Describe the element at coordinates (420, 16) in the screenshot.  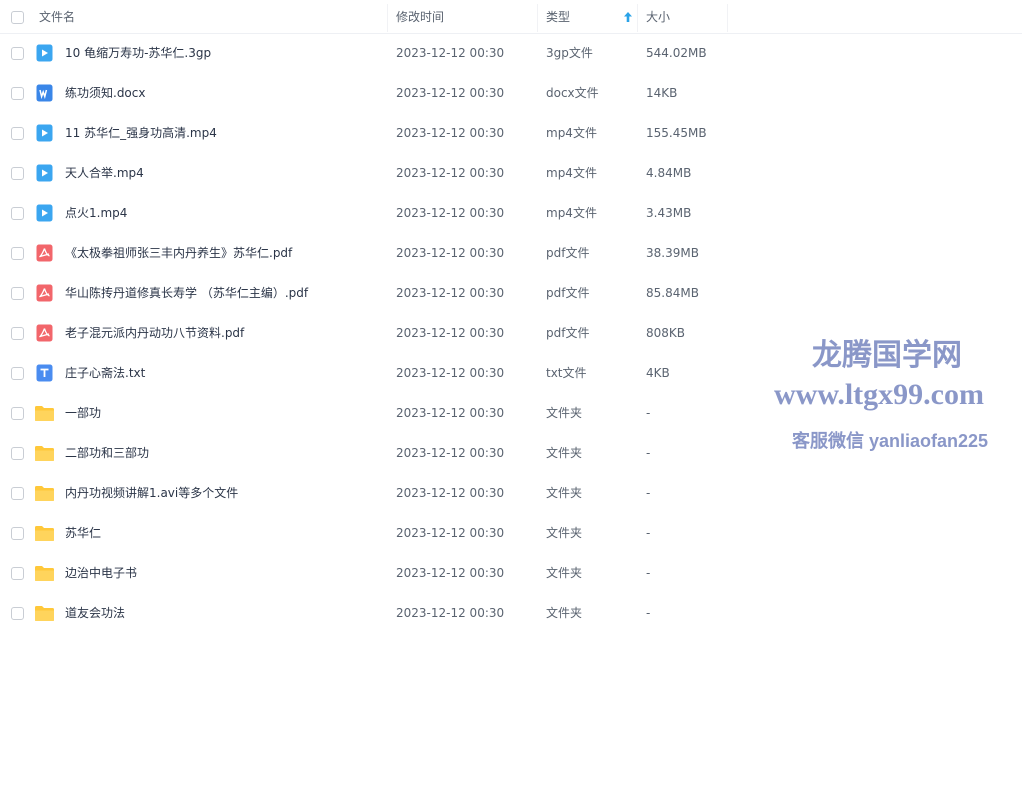
I see `column-header-time: 修改时间` at that location.